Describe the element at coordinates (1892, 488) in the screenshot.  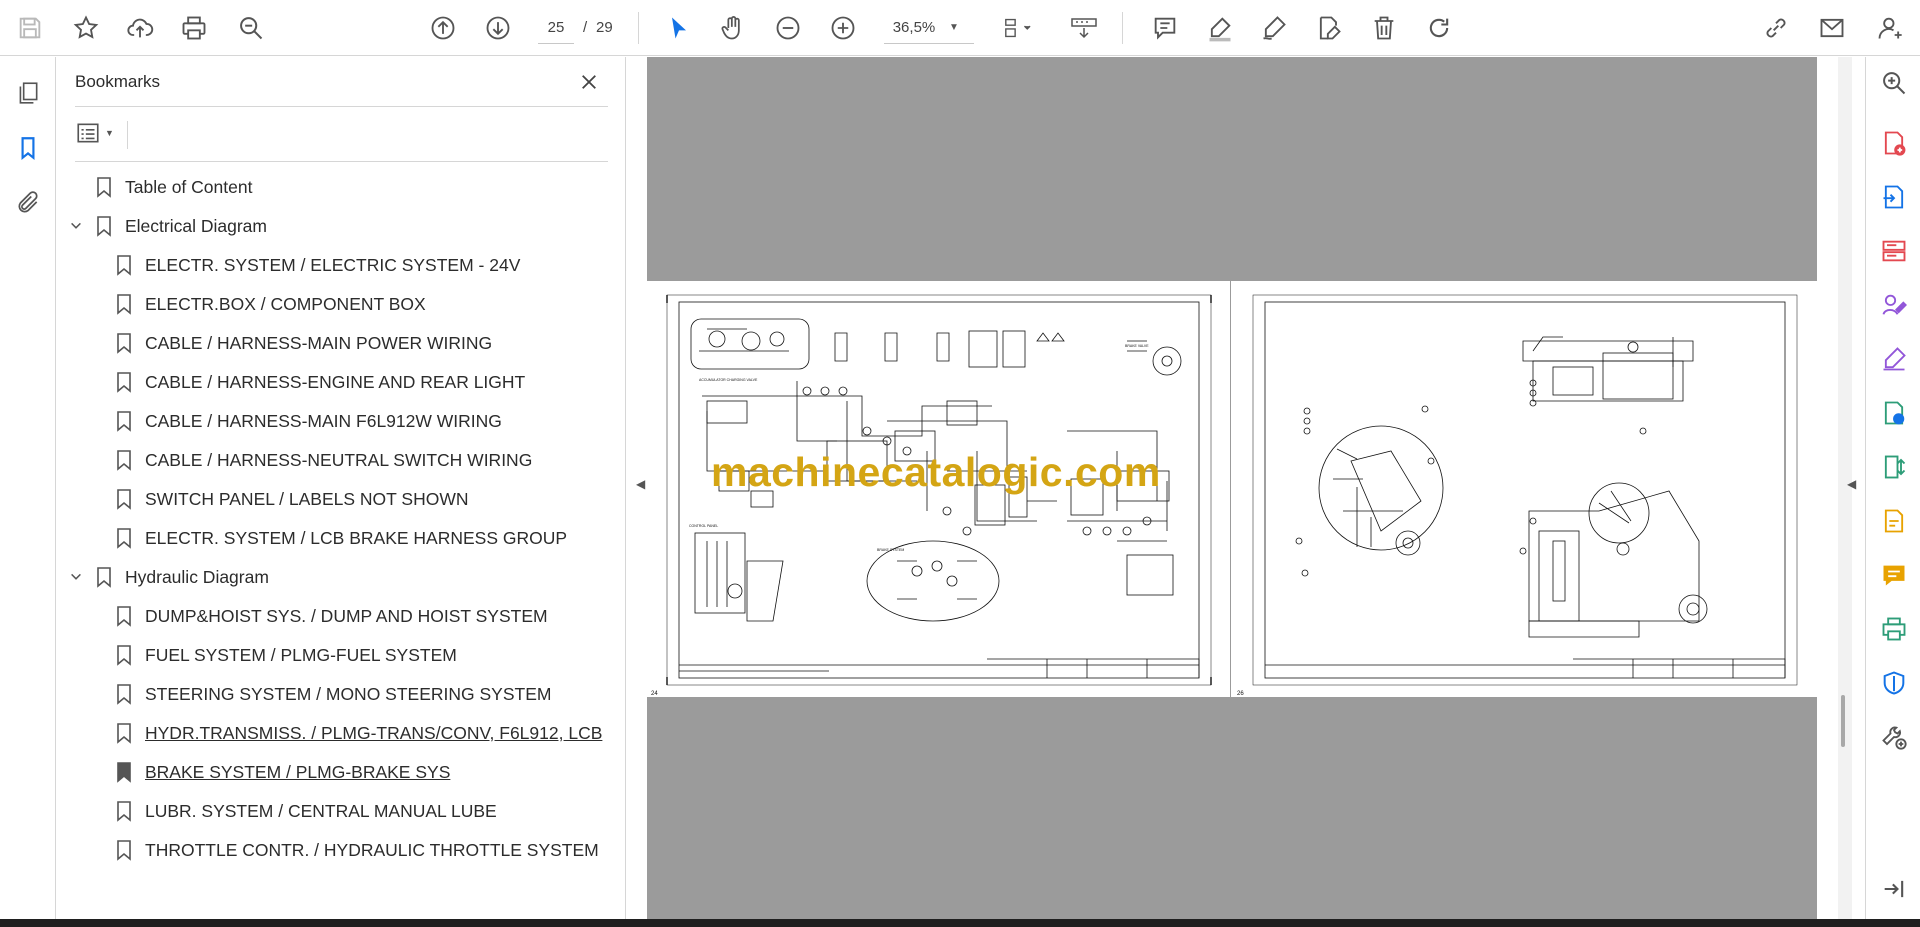
I see `tools-rail` at that location.